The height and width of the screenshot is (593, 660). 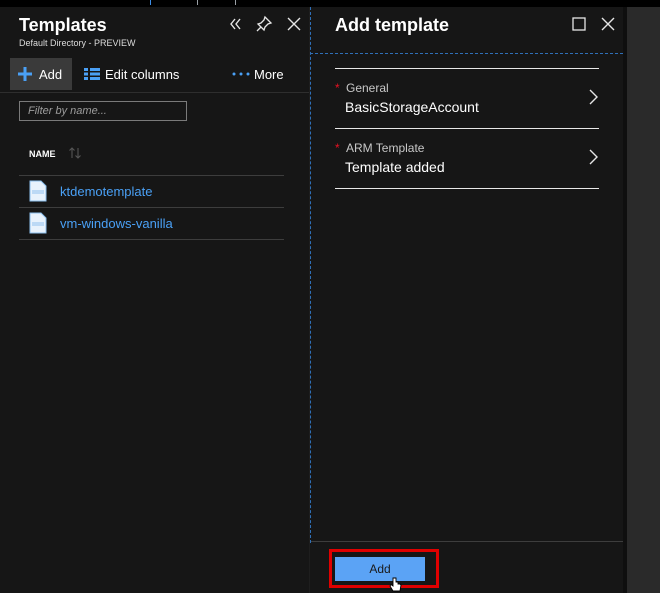 What do you see at coordinates (77, 43) in the screenshot?
I see `blade-subtitle: Default Directory - PREVIEW` at bounding box center [77, 43].